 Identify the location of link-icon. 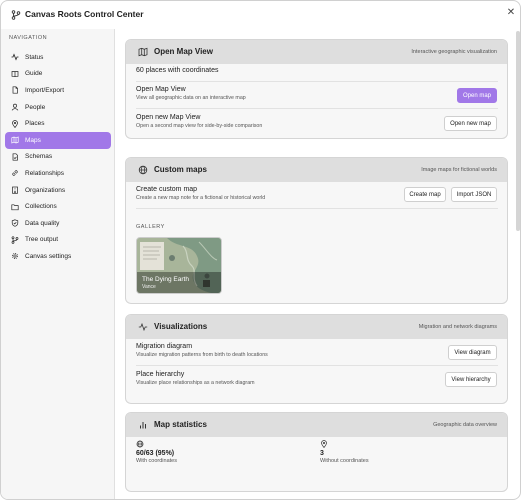
(15, 173).